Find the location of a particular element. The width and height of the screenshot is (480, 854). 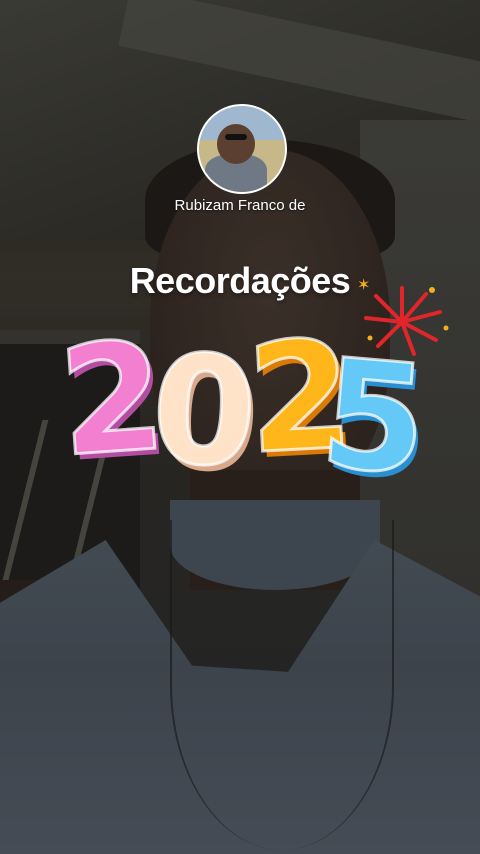

firework-icon is located at coordinates (406, 321).